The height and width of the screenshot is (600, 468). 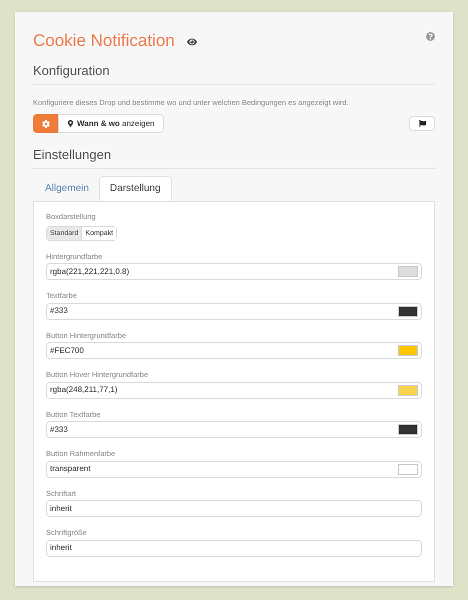 What do you see at coordinates (70, 123) in the screenshot?
I see `map-pin-icon` at bounding box center [70, 123].